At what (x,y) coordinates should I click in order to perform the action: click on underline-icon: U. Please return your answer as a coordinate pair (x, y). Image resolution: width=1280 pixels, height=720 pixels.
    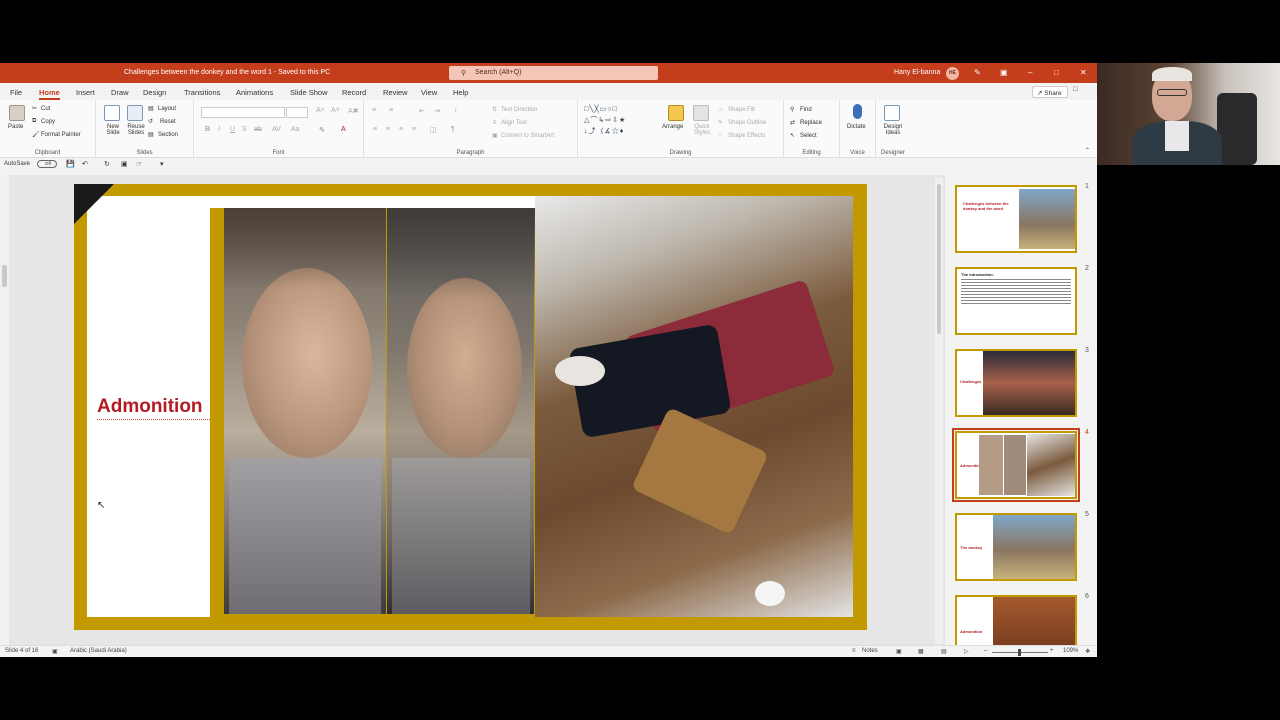
    Looking at the image, I should click on (232, 129).